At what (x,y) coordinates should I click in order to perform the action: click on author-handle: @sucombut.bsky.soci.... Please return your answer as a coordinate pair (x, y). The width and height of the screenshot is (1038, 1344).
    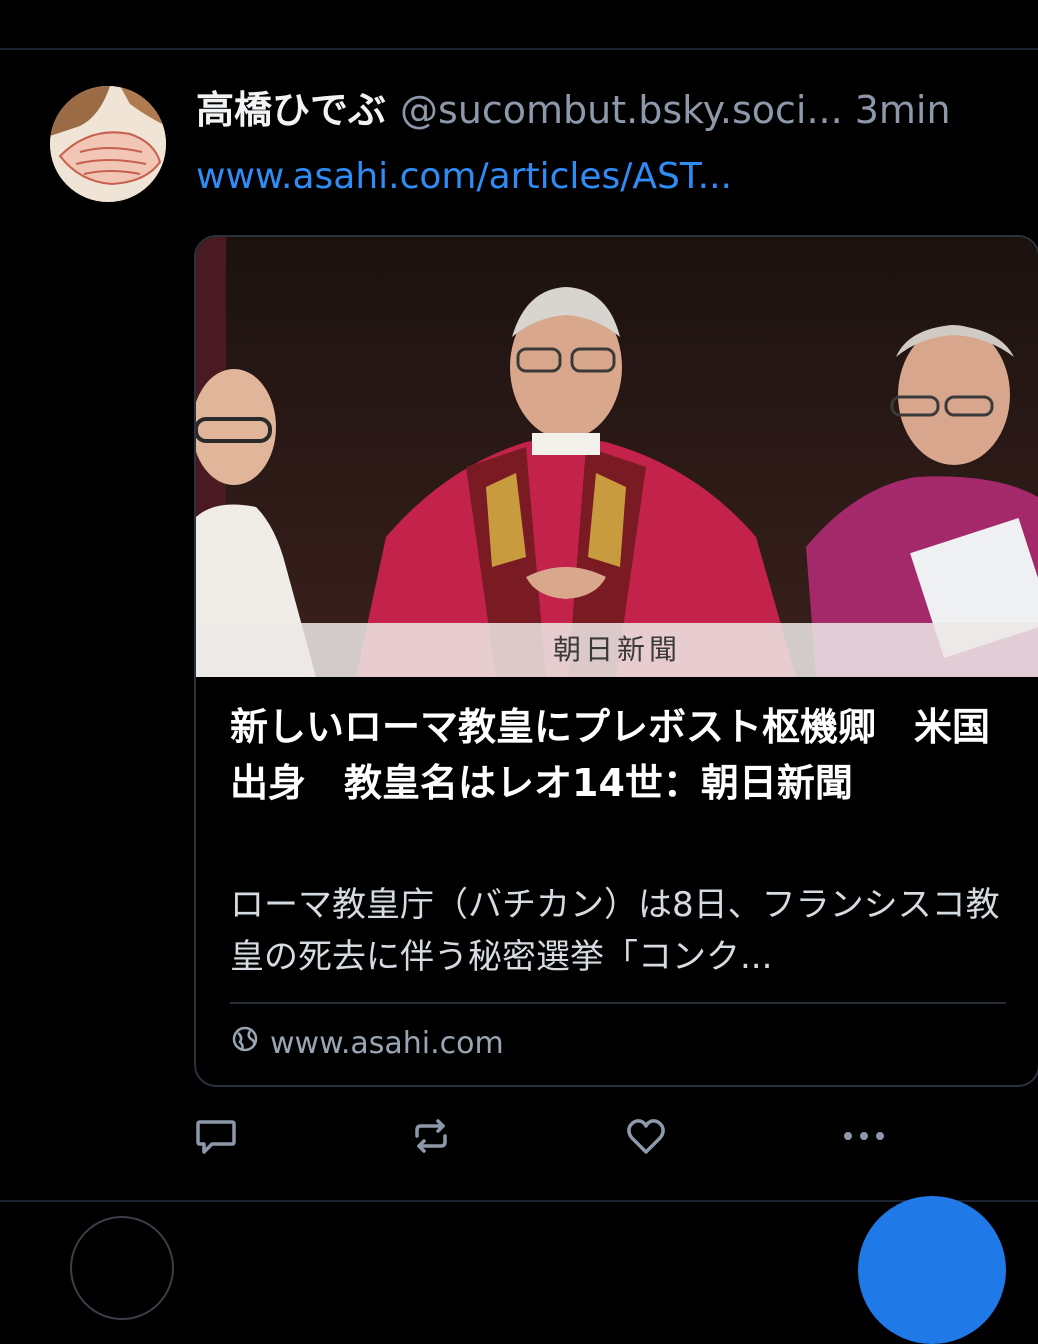
    Looking at the image, I should click on (621, 110).